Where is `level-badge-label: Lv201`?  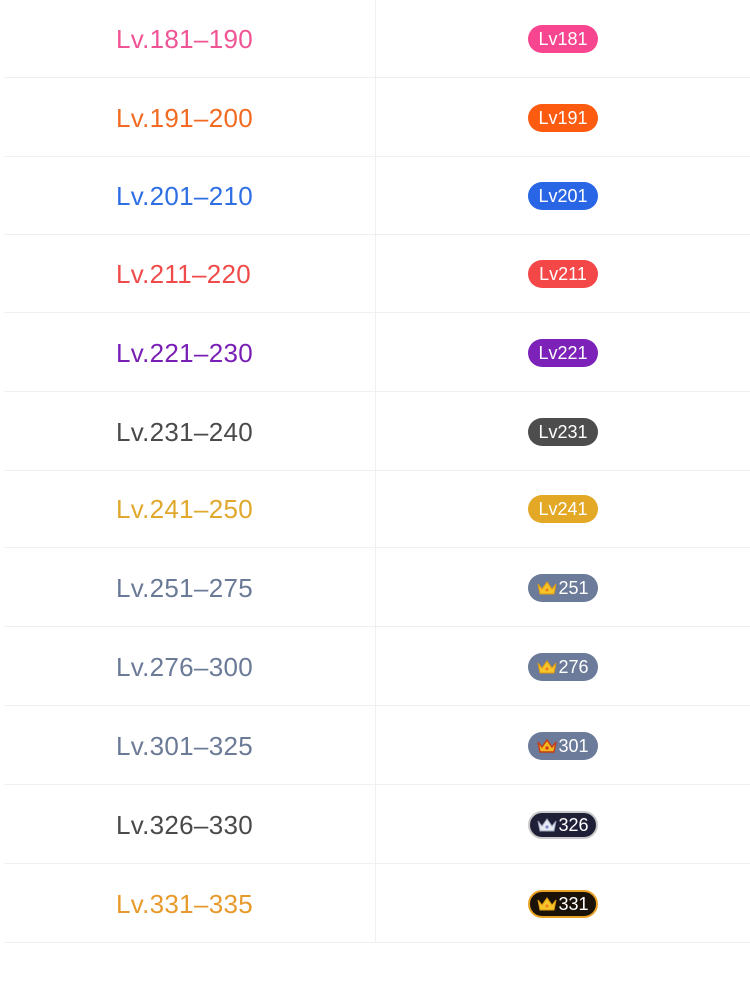 level-badge-label: Lv201 is located at coordinates (563, 196).